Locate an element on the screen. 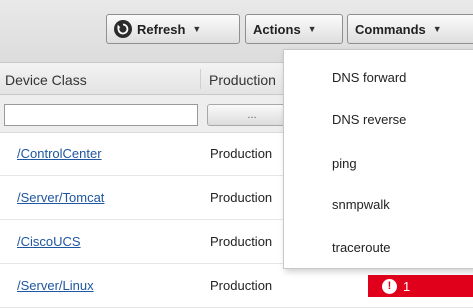 The width and height of the screenshot is (473, 308). column-header-device-class: Device Class is located at coordinates (46, 80).